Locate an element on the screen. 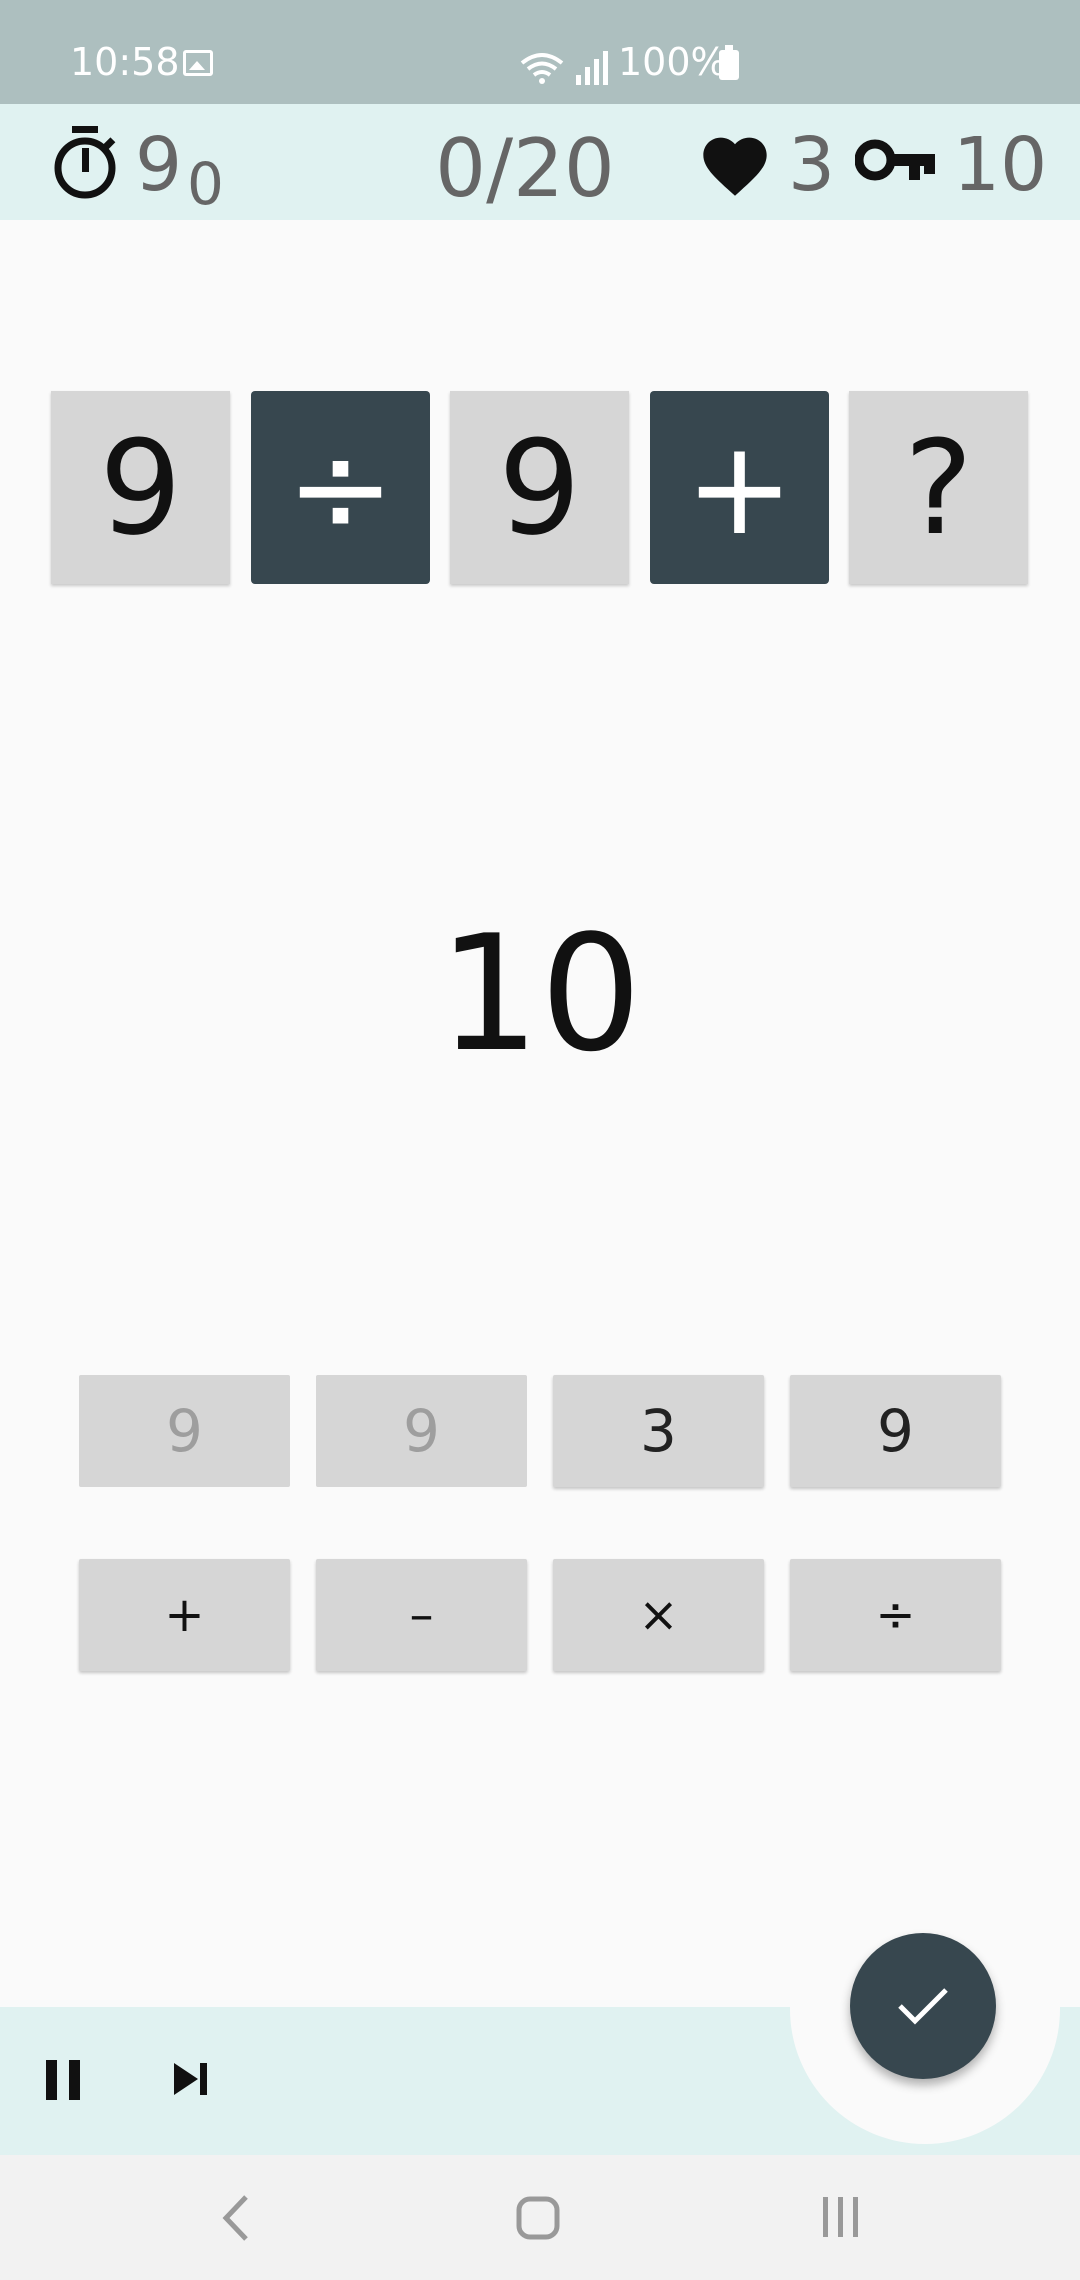 The image size is (1080, 2280). equation-unknown-tile: ? is located at coordinates (938, 487).